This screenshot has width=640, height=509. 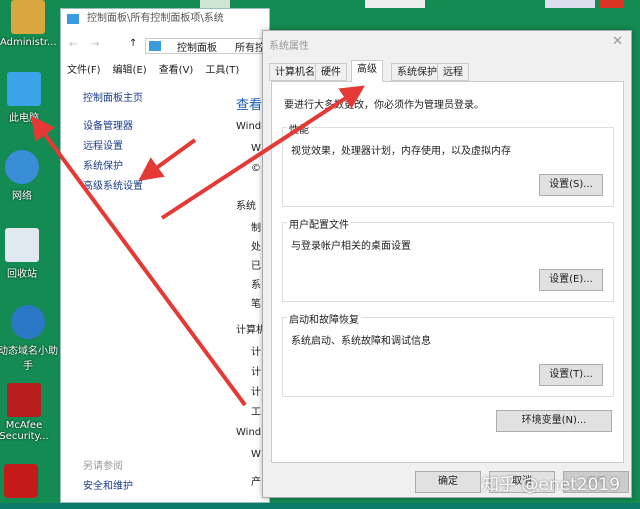 I want to click on tab-advanced: 高级, so click(x=367, y=71).